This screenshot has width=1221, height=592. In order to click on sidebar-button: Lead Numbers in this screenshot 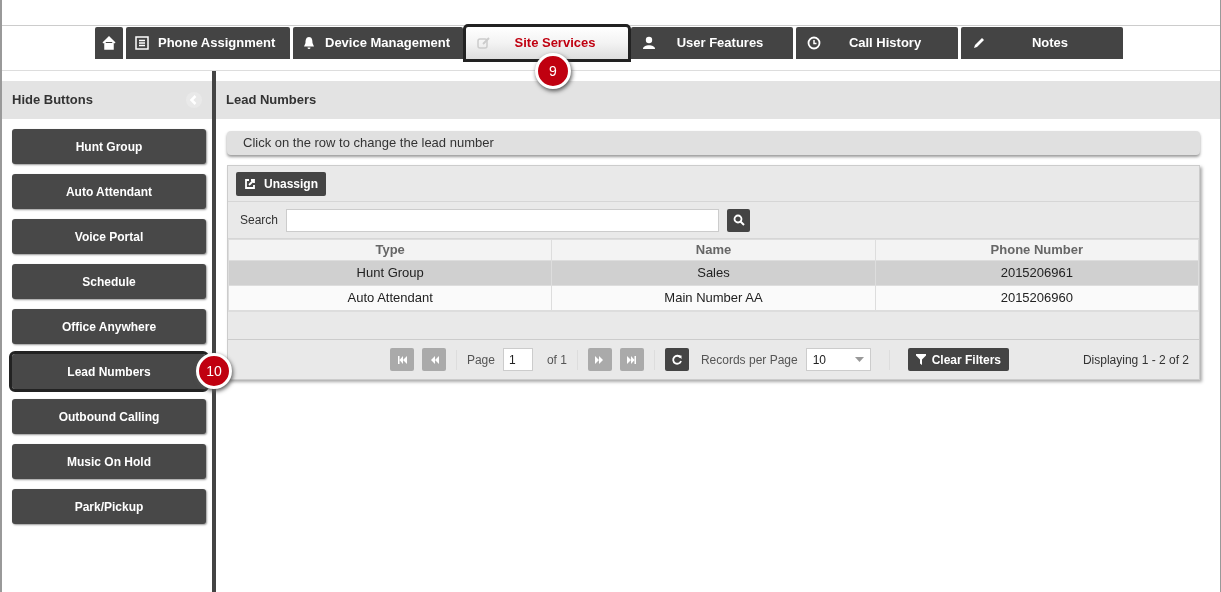, I will do `click(109, 371)`.